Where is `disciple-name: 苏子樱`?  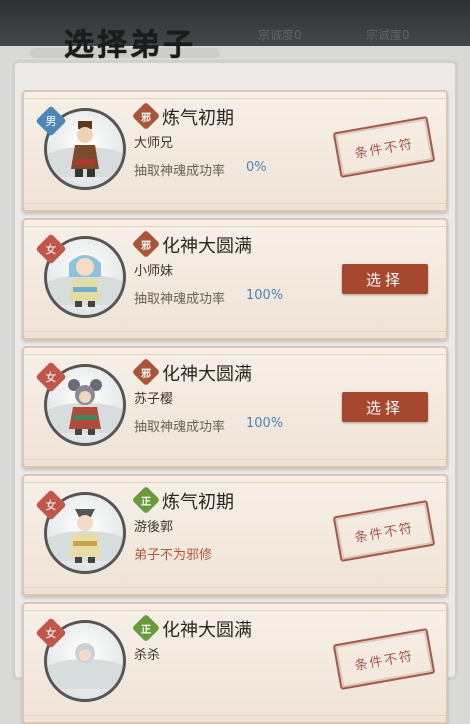 disciple-name: 苏子樱 is located at coordinates (154, 399).